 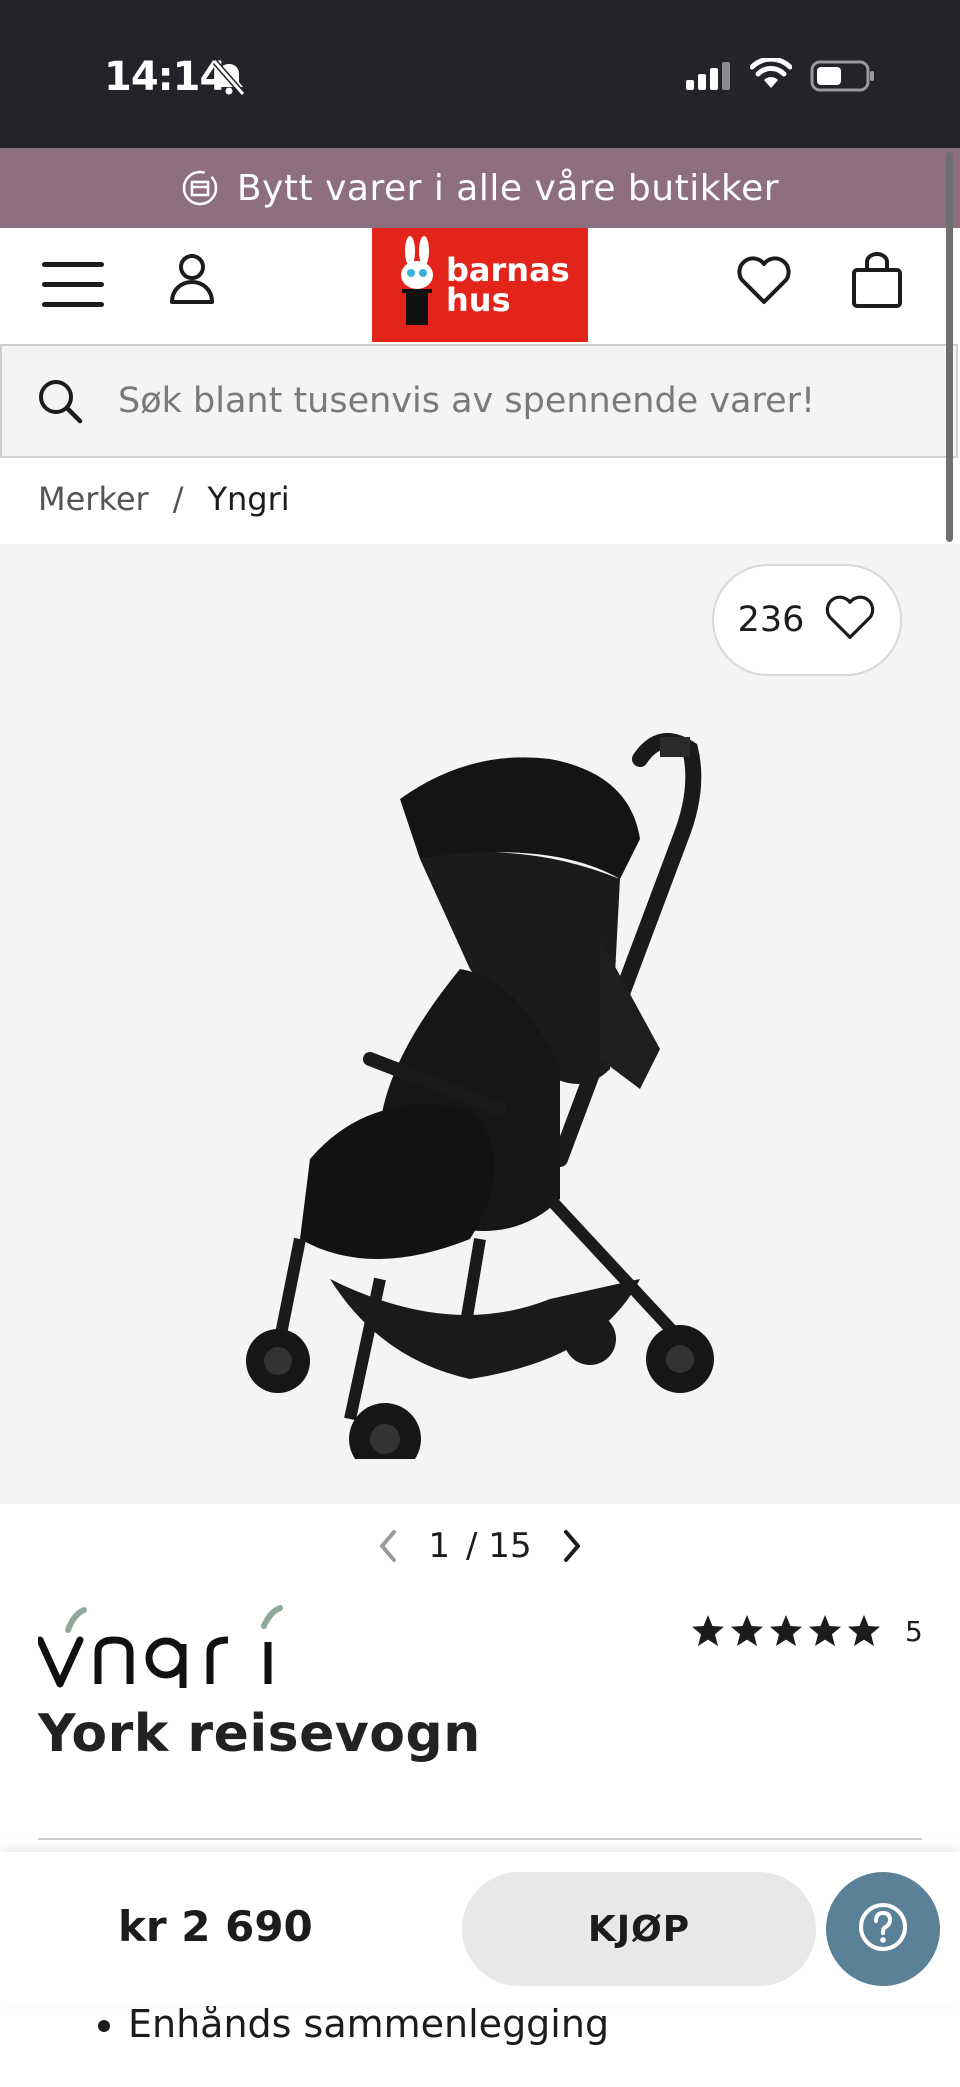 What do you see at coordinates (480, 1839) in the screenshot?
I see `divider` at bounding box center [480, 1839].